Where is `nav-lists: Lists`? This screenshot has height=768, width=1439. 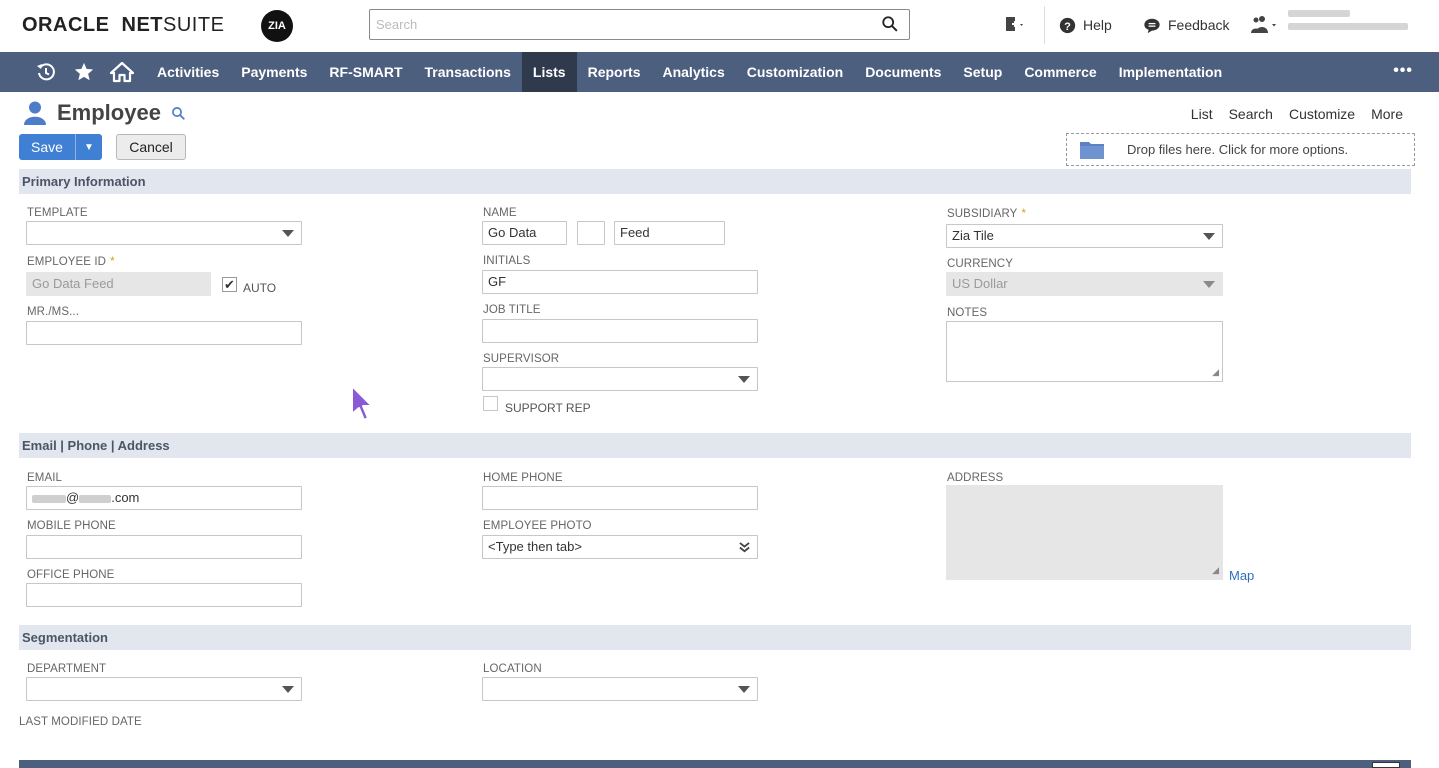
nav-lists: Lists is located at coordinates (549, 72).